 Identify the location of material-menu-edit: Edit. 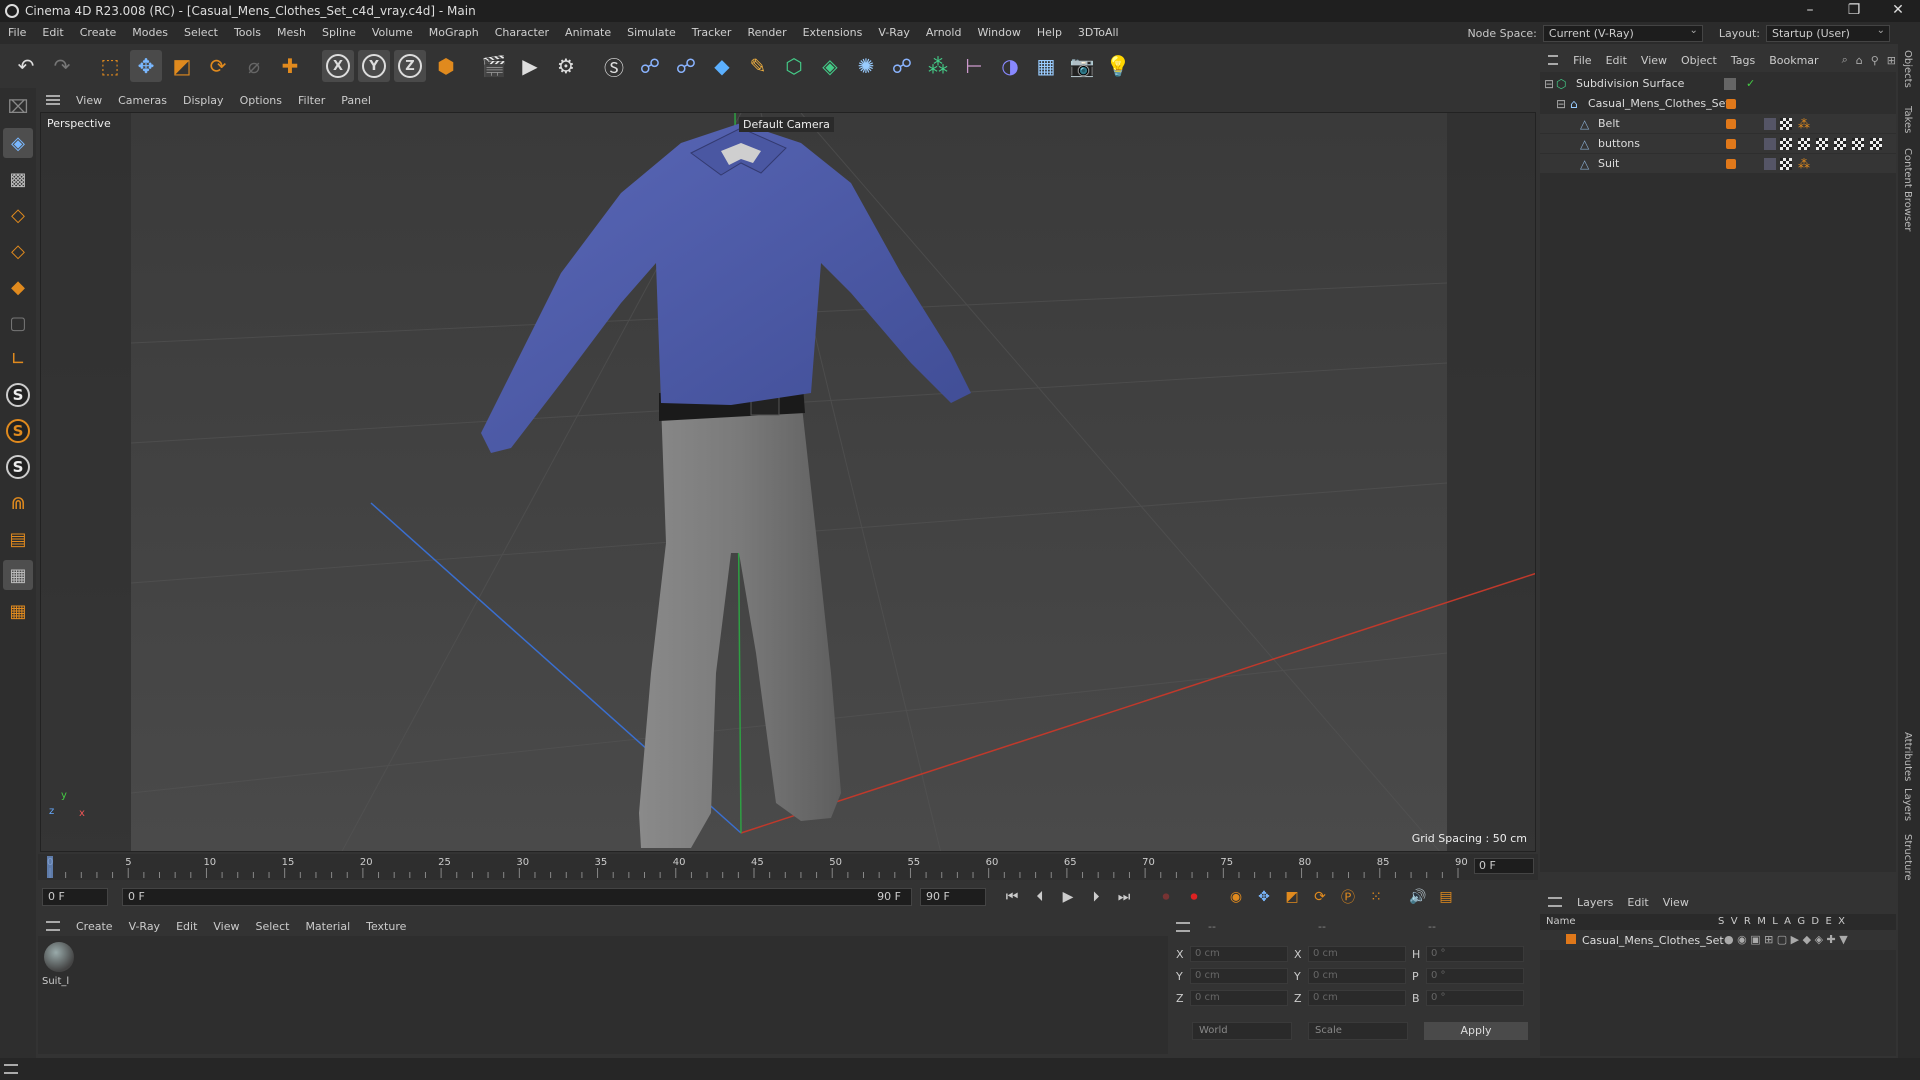
(186, 926).